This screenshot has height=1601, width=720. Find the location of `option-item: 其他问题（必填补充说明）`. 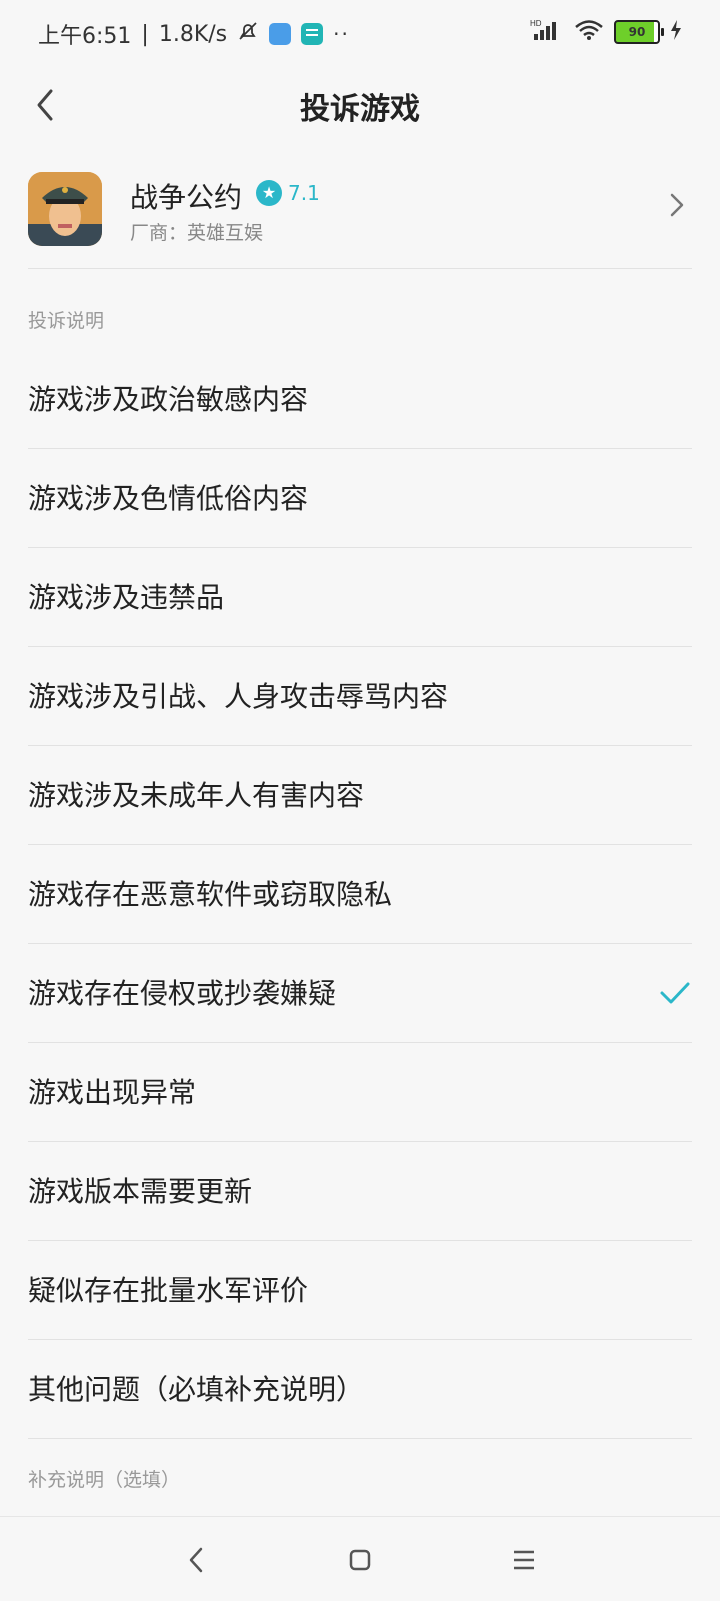

option-item: 其他问题（必填补充说明） is located at coordinates (360, 1389).